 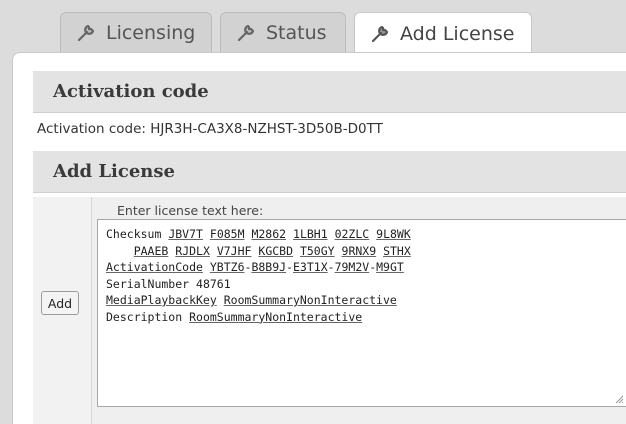 I want to click on add-license-header: Add License, so click(x=329, y=172).